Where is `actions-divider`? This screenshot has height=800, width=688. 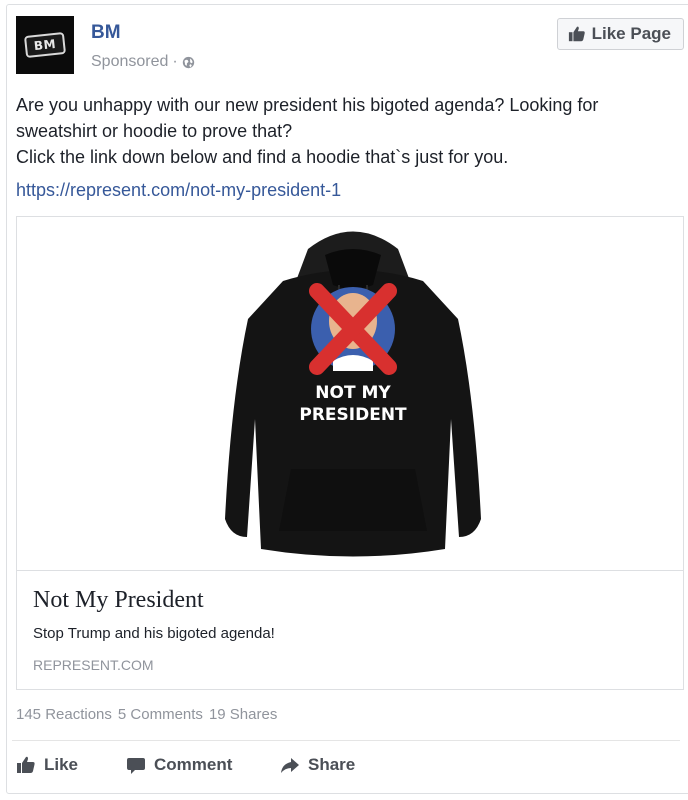
actions-divider is located at coordinates (346, 740).